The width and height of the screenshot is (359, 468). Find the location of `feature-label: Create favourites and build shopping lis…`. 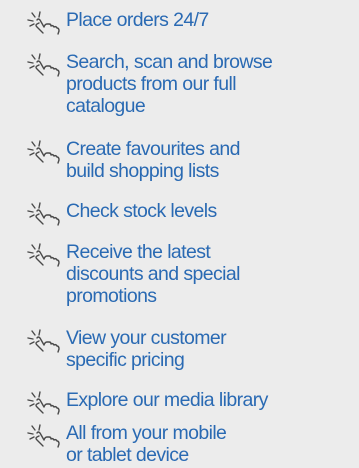

feature-label: Create favourites and build shopping lis… is located at coordinates (153, 160).